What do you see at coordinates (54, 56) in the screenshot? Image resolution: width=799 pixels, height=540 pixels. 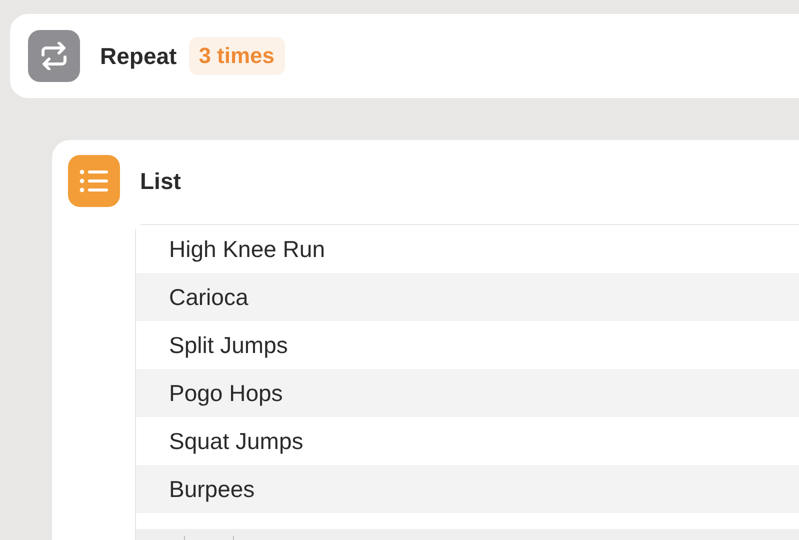 I see `repeat-icon` at bounding box center [54, 56].